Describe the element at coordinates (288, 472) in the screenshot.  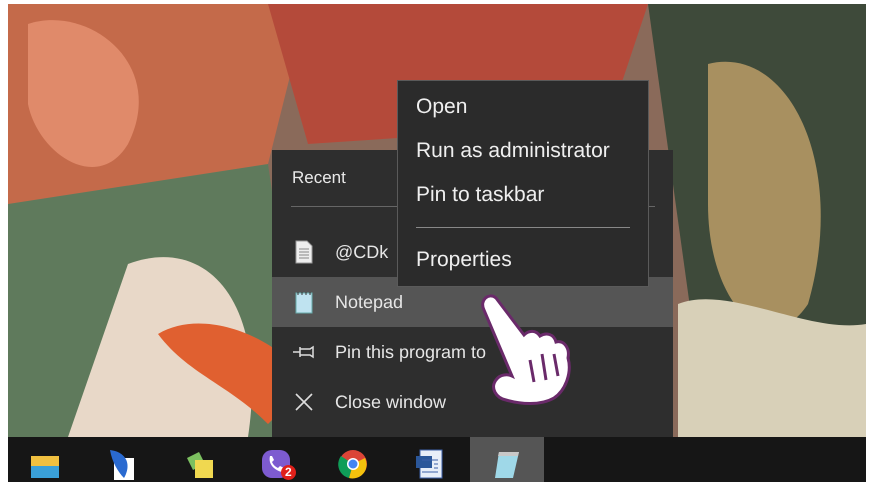
I see `notification-badge: 2` at that location.